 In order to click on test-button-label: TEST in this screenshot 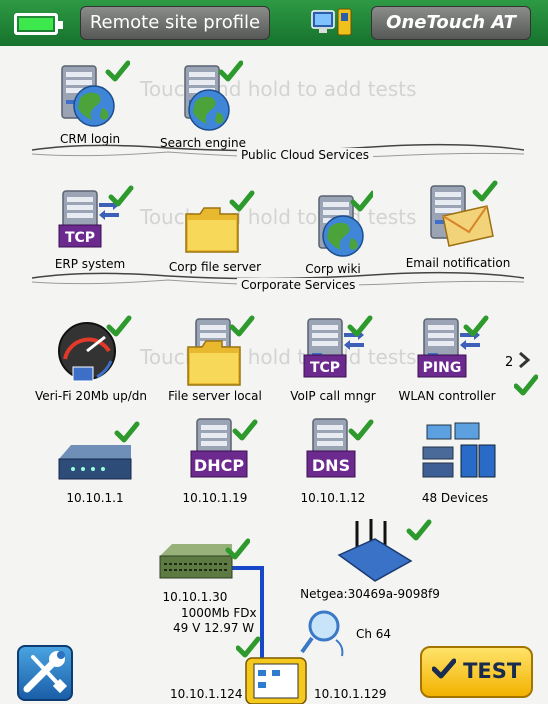, I will do `click(492, 671)`.